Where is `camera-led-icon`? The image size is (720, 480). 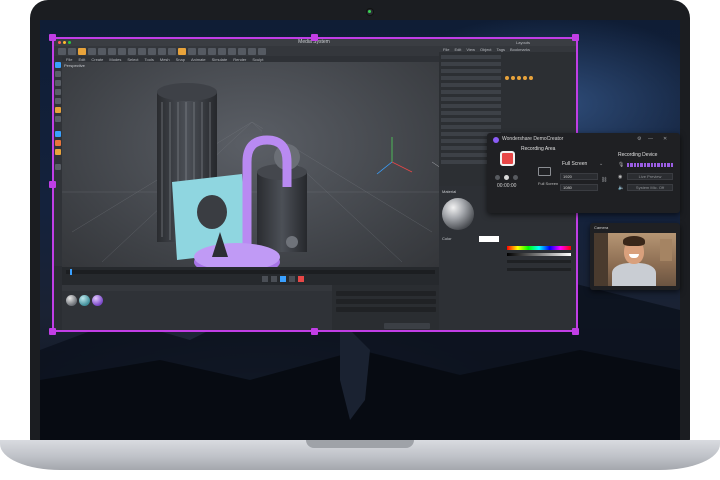 camera-led-icon is located at coordinates (369, 11).